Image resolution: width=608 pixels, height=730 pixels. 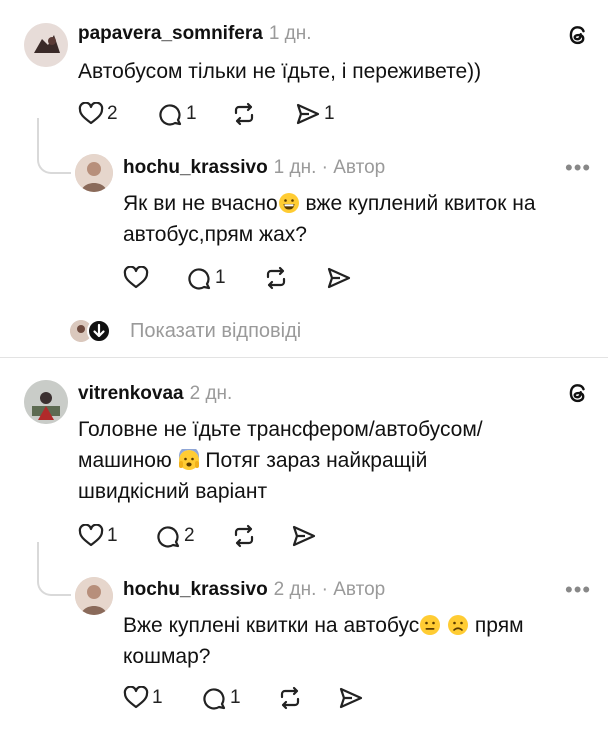 I want to click on reply-count: 2, so click(x=189, y=535).